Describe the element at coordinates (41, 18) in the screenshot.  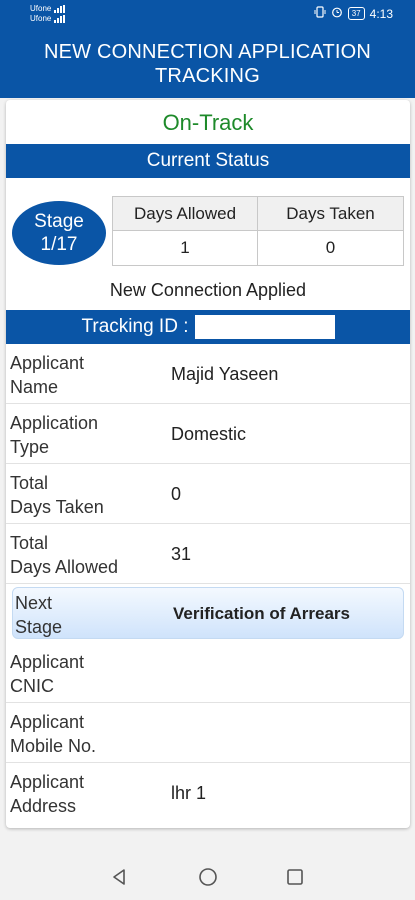
I see `carrier-2: Ufone` at that location.